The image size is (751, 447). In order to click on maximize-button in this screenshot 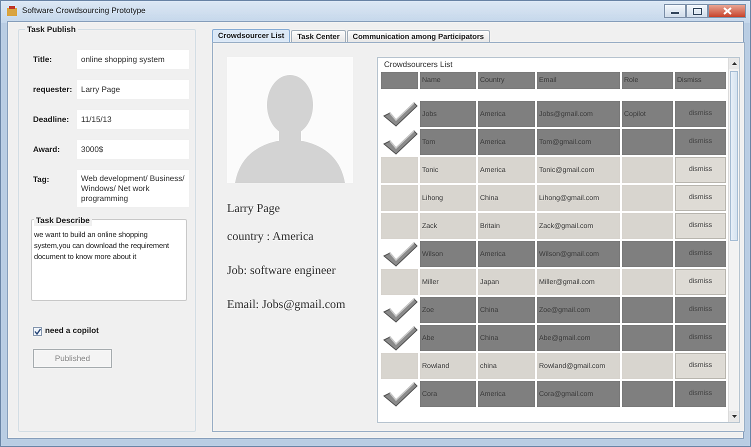, I will do `click(697, 11)`.